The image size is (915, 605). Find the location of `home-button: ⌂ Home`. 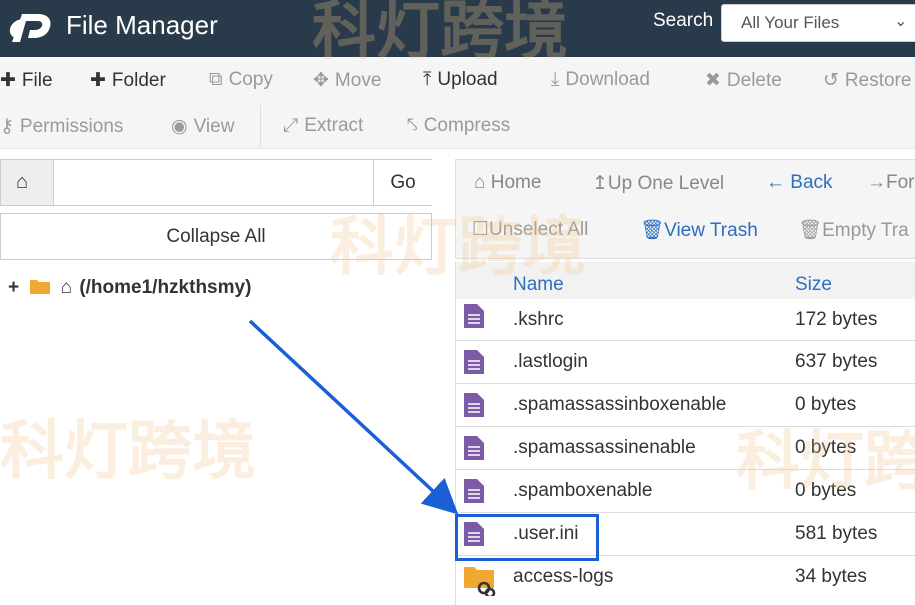

home-button: ⌂ Home is located at coordinates (507, 183).